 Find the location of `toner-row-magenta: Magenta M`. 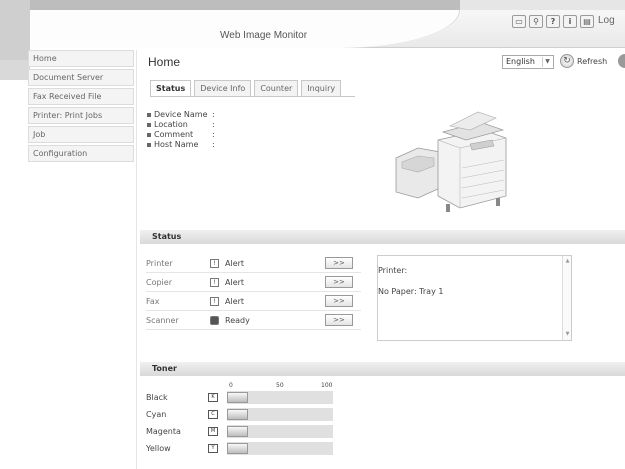

toner-row-magenta: Magenta M is located at coordinates (239, 431).